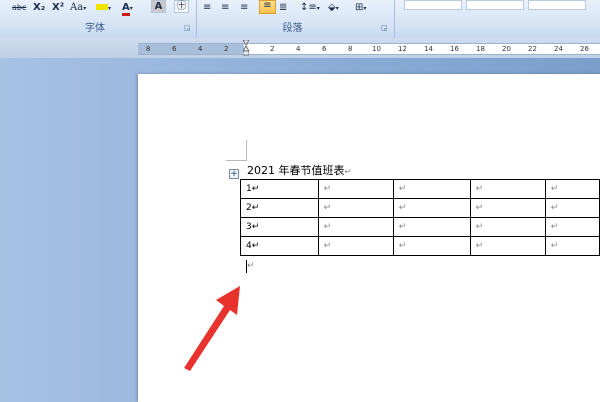  I want to click on font-dialog-launcher-icon: ◲, so click(188, 28).